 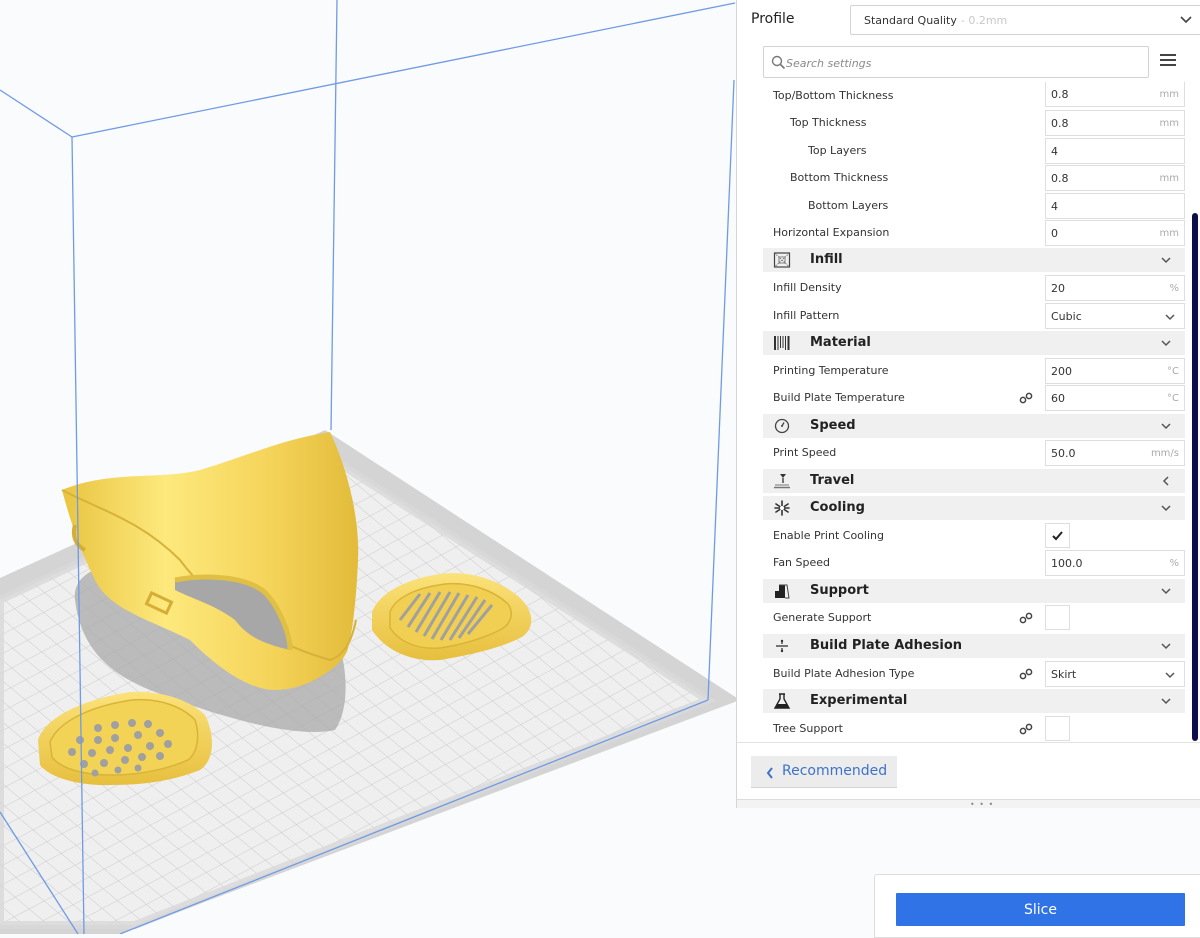 I want to click on settings-scrollbar, so click(x=1195, y=477).